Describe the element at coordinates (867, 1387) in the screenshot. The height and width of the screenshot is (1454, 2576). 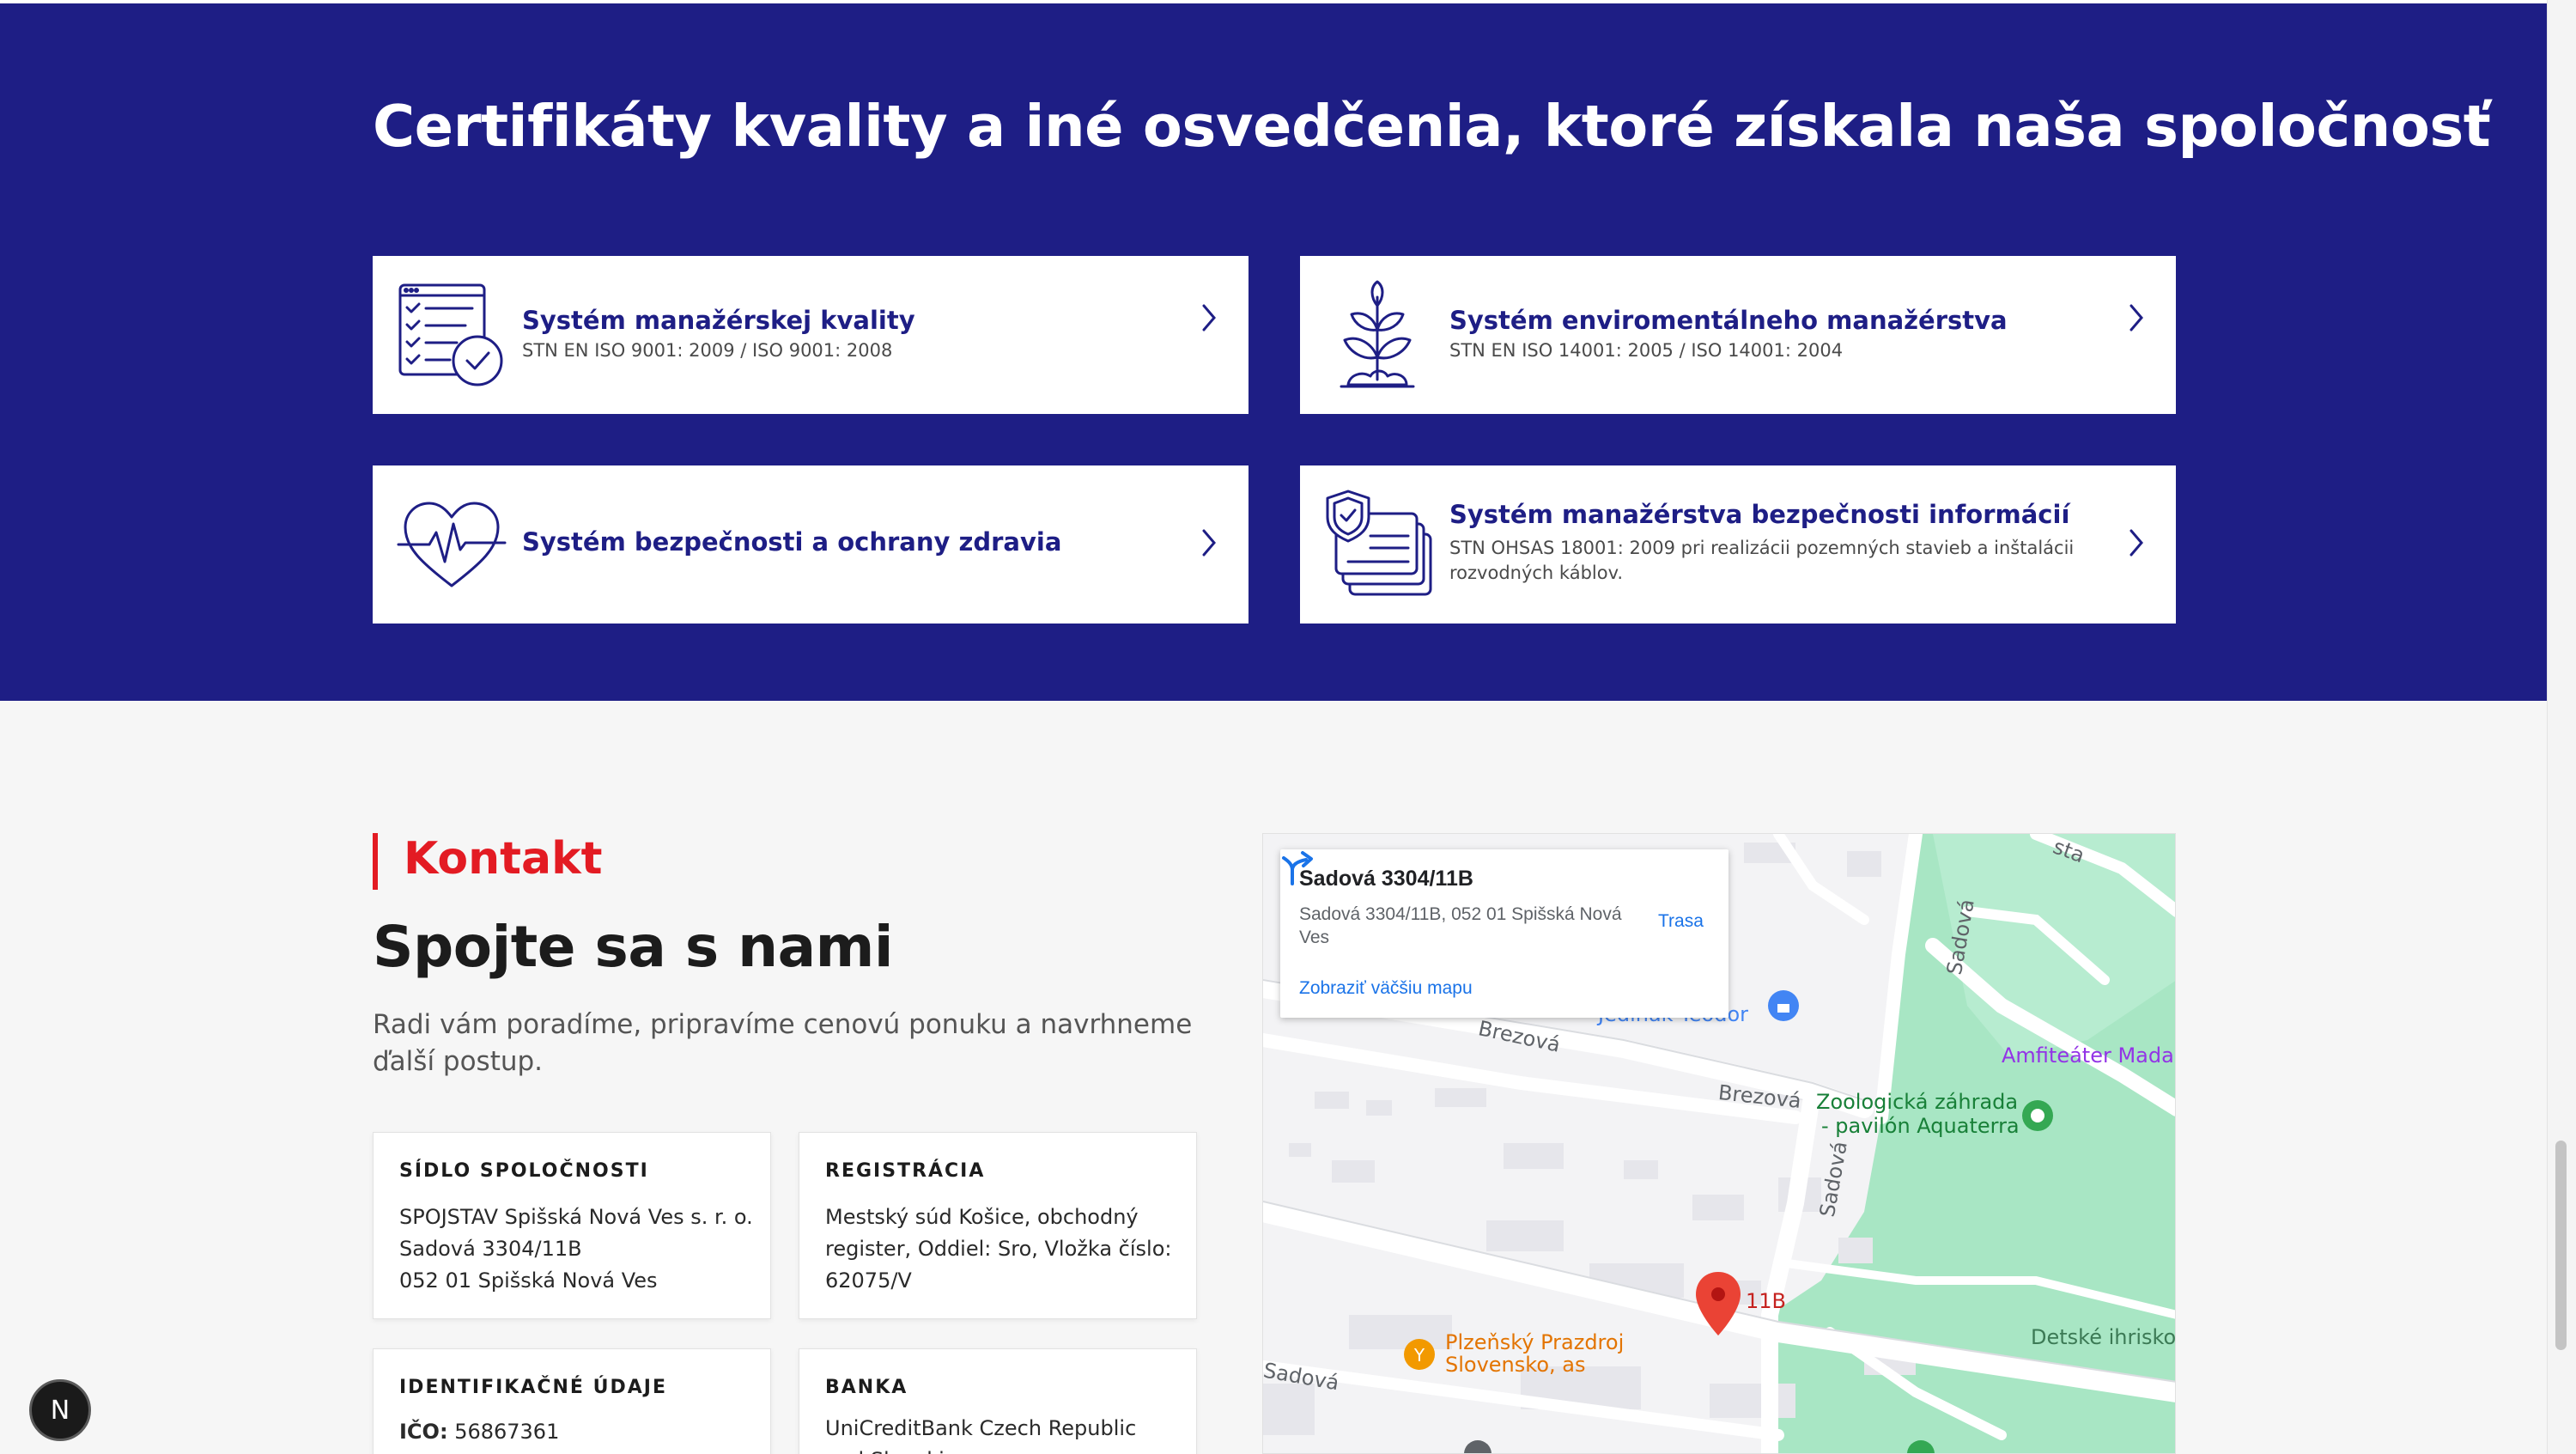
I see `info-card-title: BANKA` at that location.